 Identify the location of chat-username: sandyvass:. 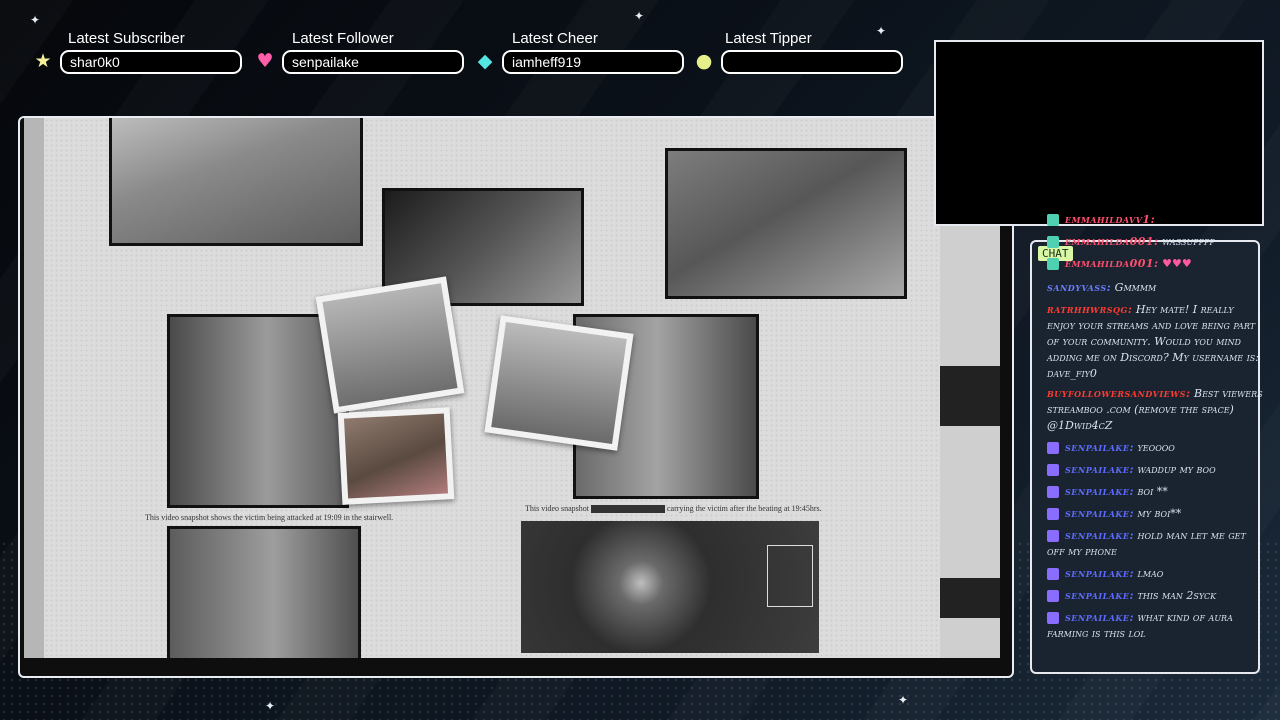
(1079, 287).